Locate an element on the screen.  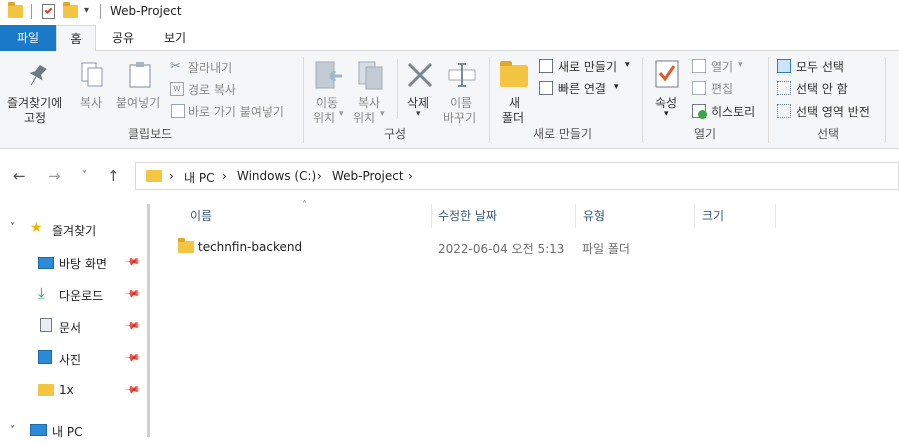
tab-view: 보기 is located at coordinates (175, 38).